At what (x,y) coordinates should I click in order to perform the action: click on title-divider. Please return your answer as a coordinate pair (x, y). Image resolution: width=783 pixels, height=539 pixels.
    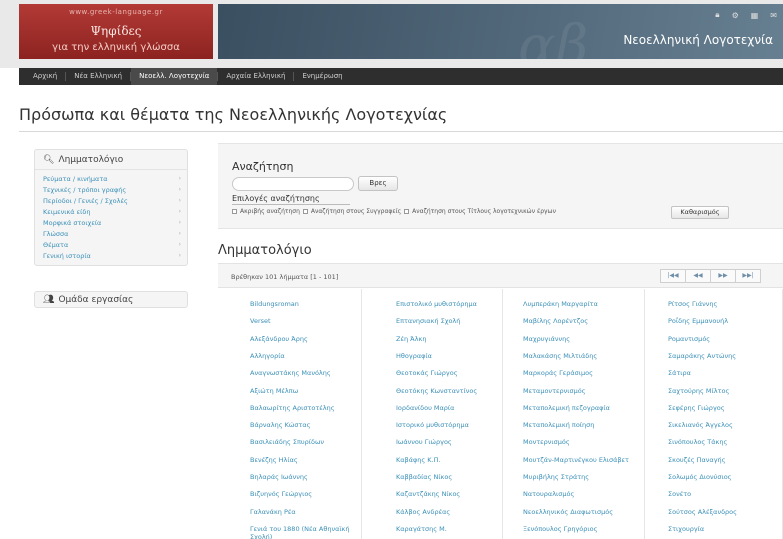
    Looking at the image, I should click on (401, 131).